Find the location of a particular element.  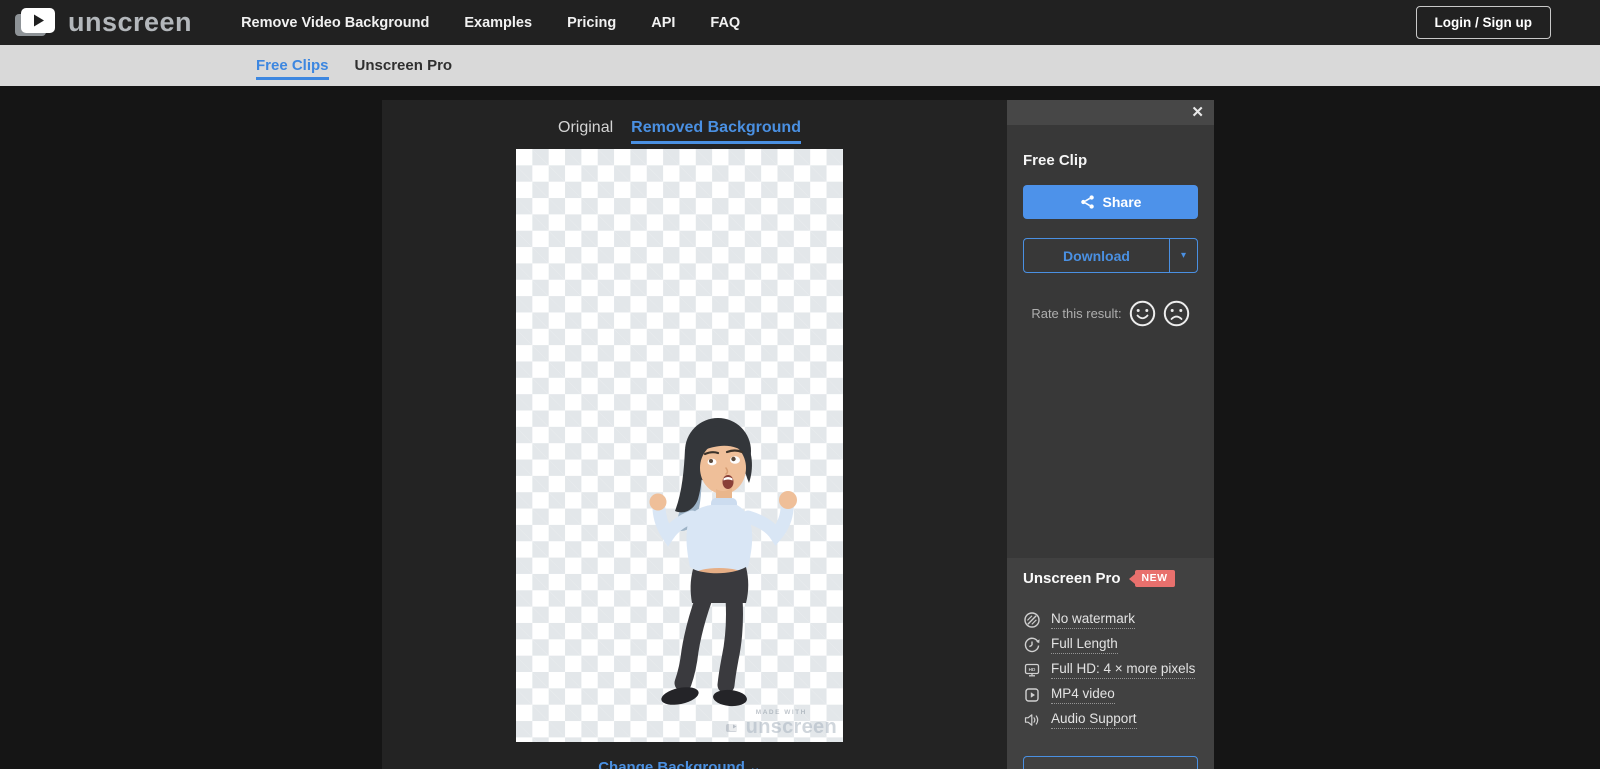

rate-positive-button is located at coordinates (1142, 313).